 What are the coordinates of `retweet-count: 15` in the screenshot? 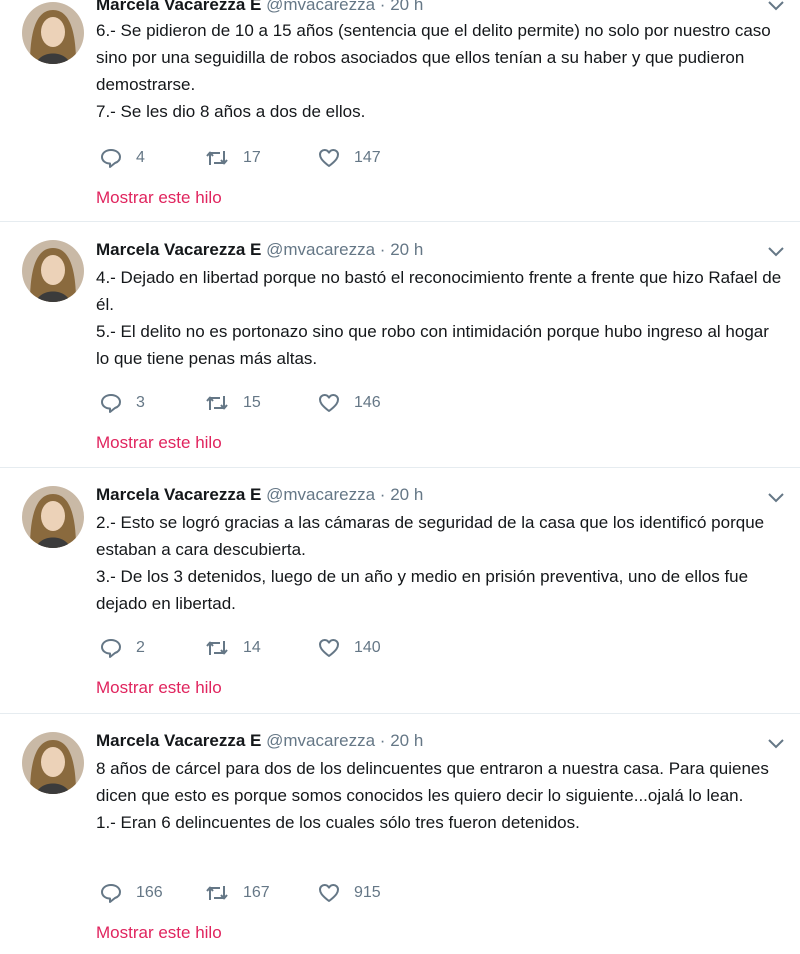 It's located at (252, 402).